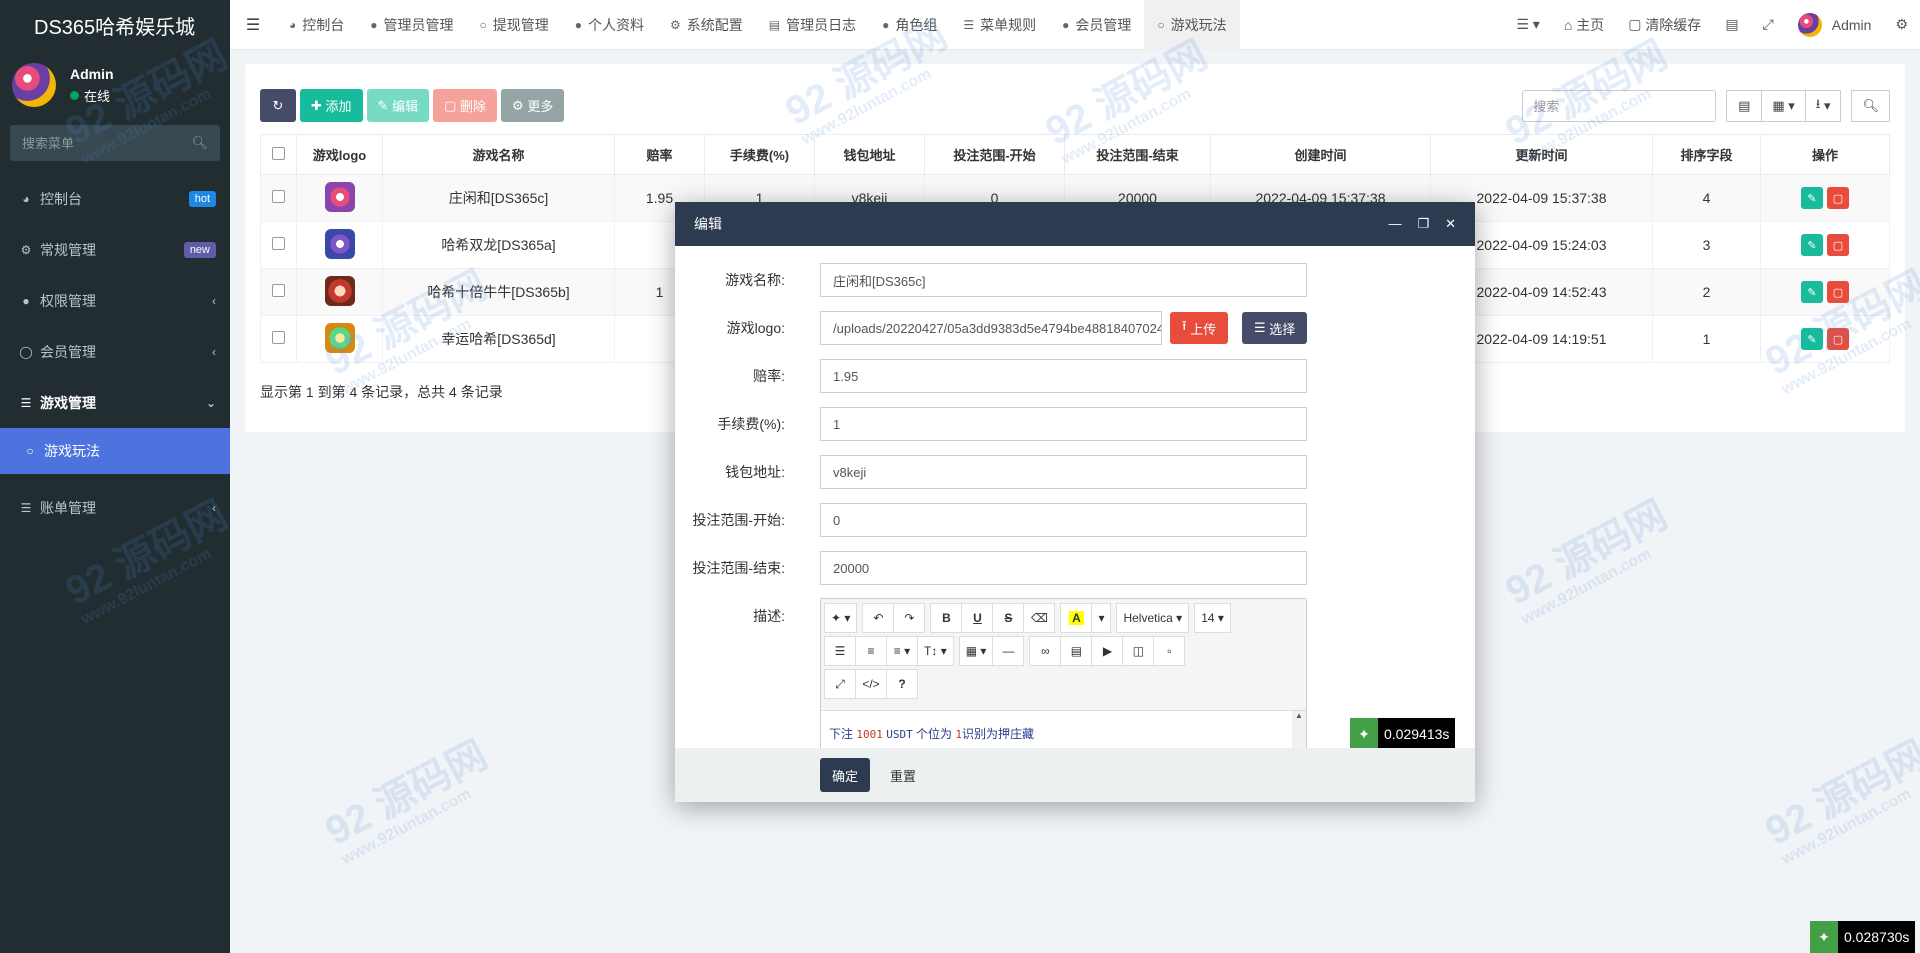  What do you see at coordinates (115, 249) in the screenshot?
I see `sidebar-item-general: ⚙ 常规管理 new` at bounding box center [115, 249].